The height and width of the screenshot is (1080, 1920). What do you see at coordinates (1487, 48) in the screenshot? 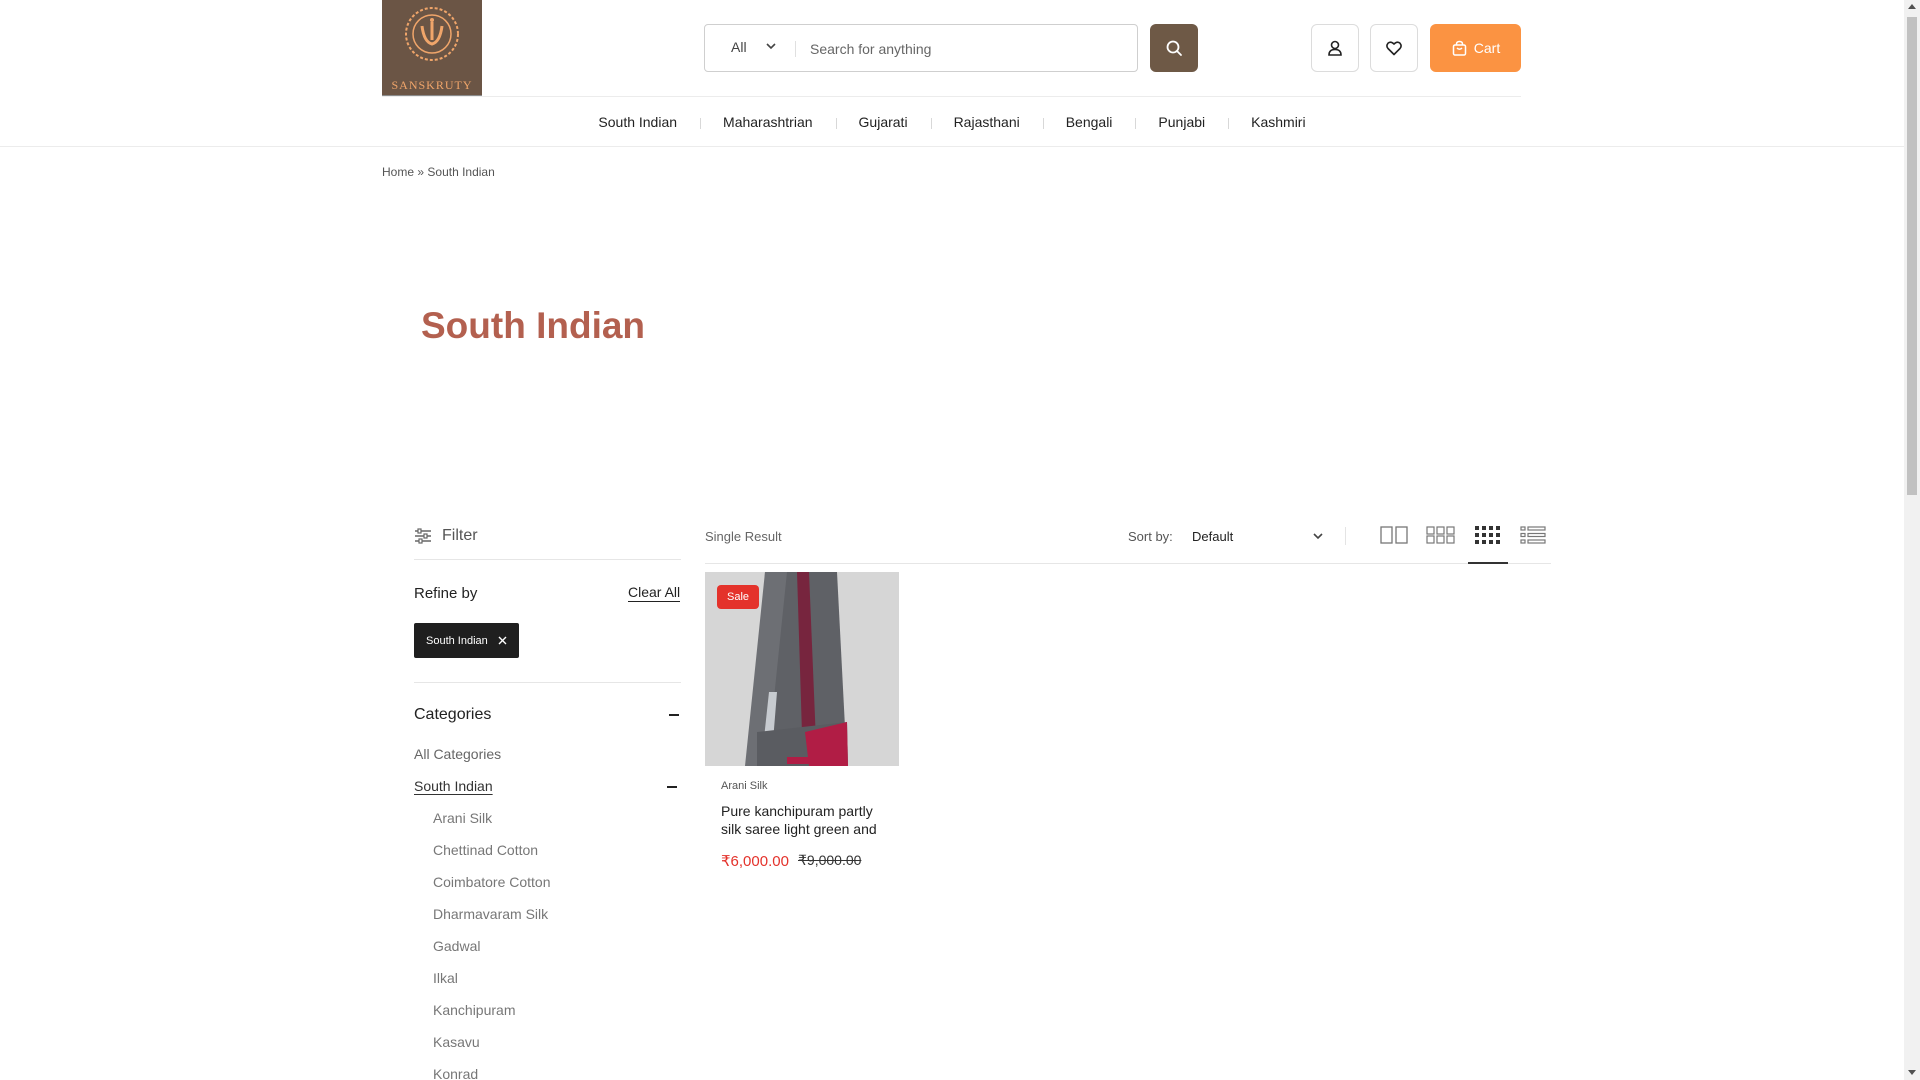
I see `cart-label: Cart` at bounding box center [1487, 48].